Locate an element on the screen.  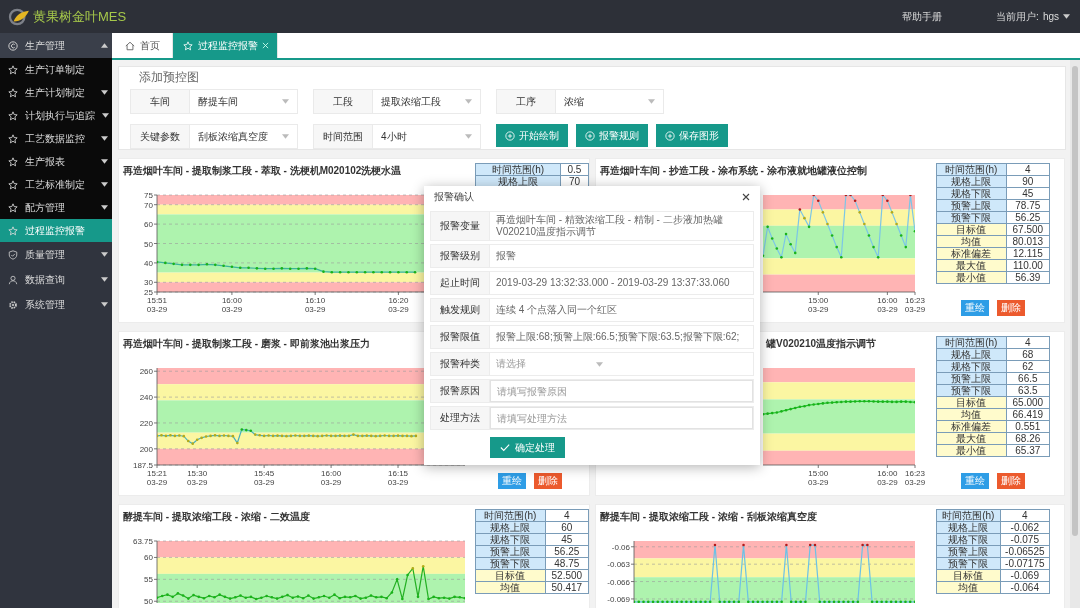
axis-label: -0.066 is located at coordinates (618, 582).